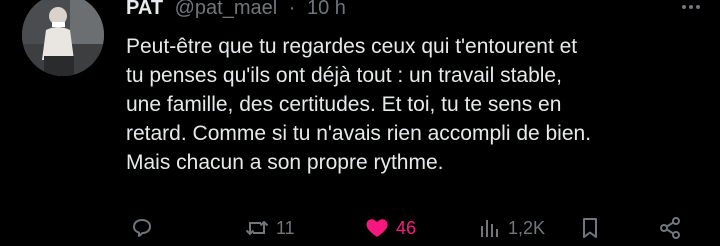  I want to click on retweet-count: 11, so click(285, 228).